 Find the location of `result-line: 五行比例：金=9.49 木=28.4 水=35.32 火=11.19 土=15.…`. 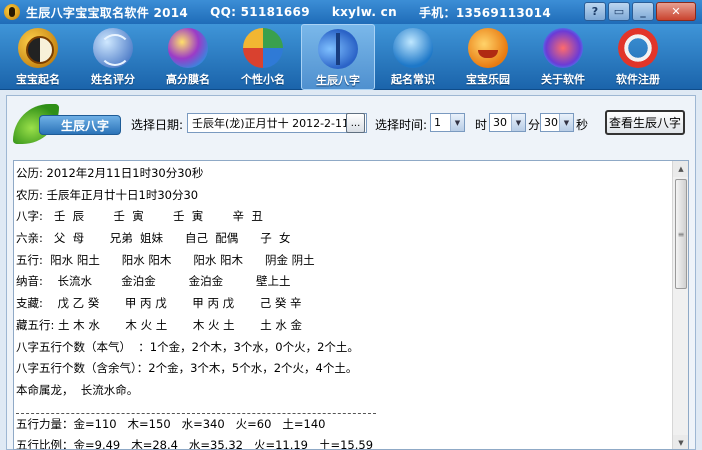

result-line: 五行比例：金=9.49 木=28.4 水=35.32 火=11.19 土=15.… is located at coordinates (195, 444).